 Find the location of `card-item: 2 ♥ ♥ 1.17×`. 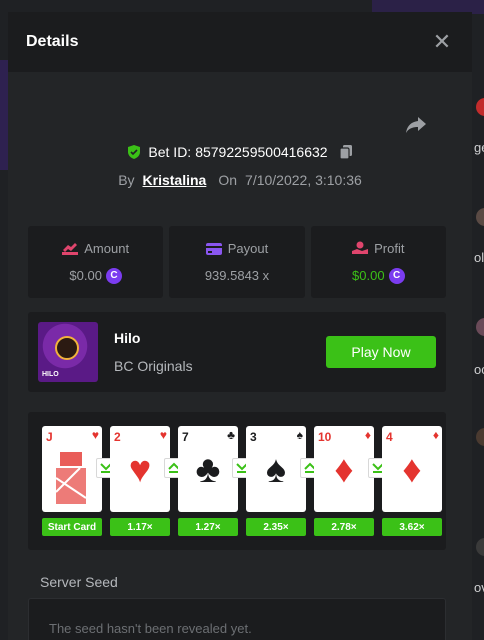

card-item: 2 ♥ ♥ 1.17× is located at coordinates (140, 481).